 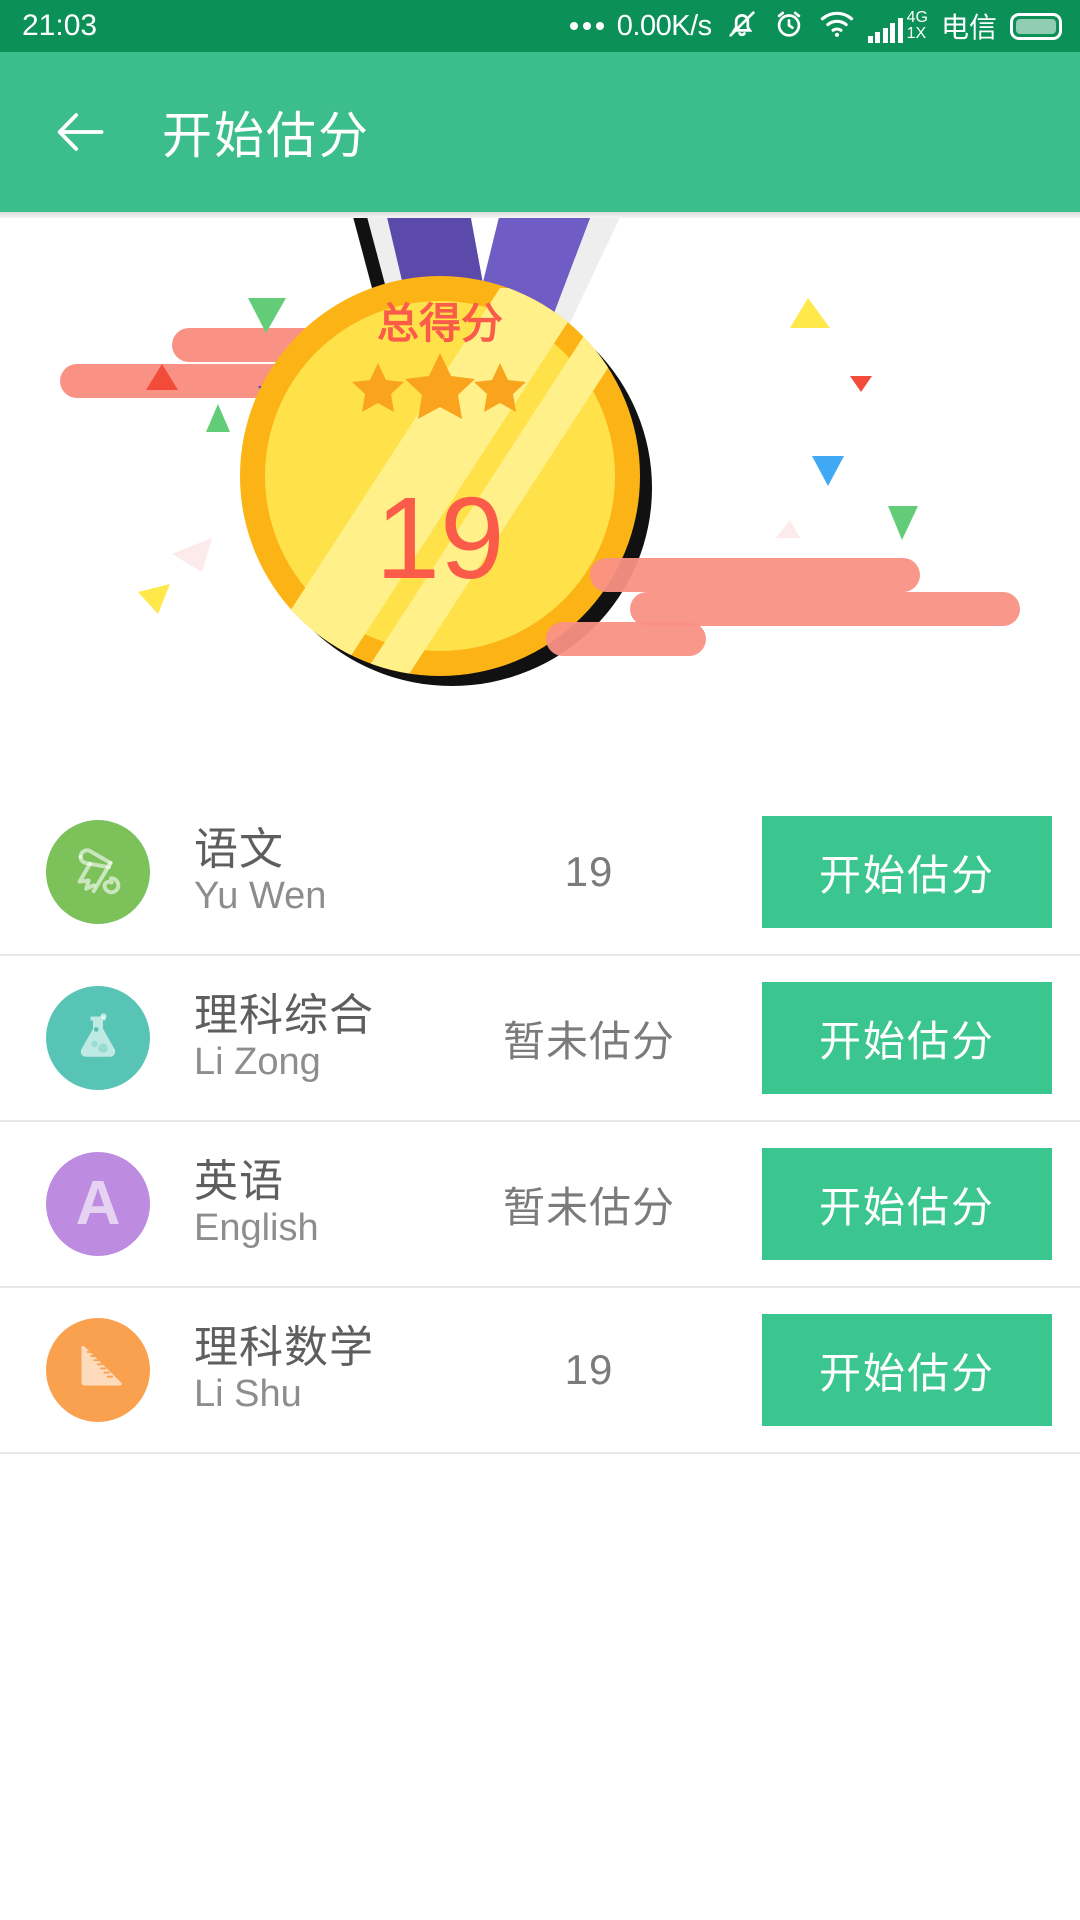 I want to click on table-row: 理科数学 Li Shu 19 开始估分, so click(x=540, y=1371).